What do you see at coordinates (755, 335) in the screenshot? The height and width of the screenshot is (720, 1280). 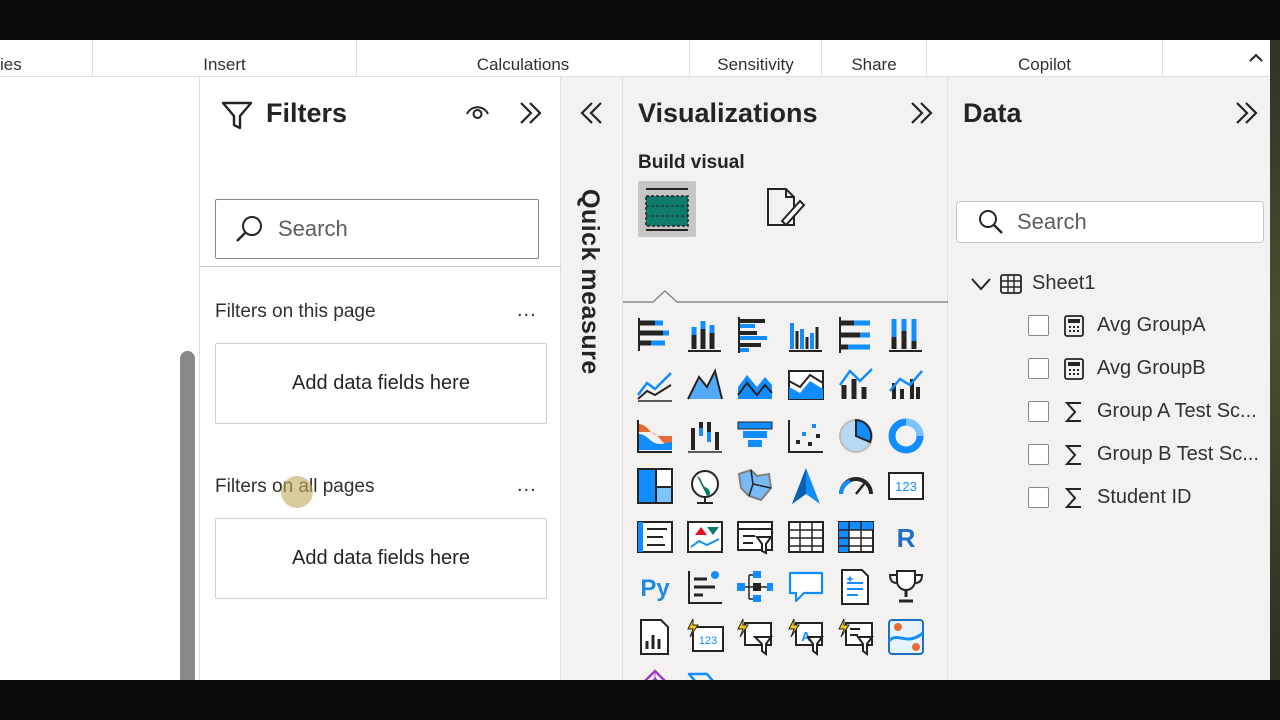 I see `clustered-bar-icon` at bounding box center [755, 335].